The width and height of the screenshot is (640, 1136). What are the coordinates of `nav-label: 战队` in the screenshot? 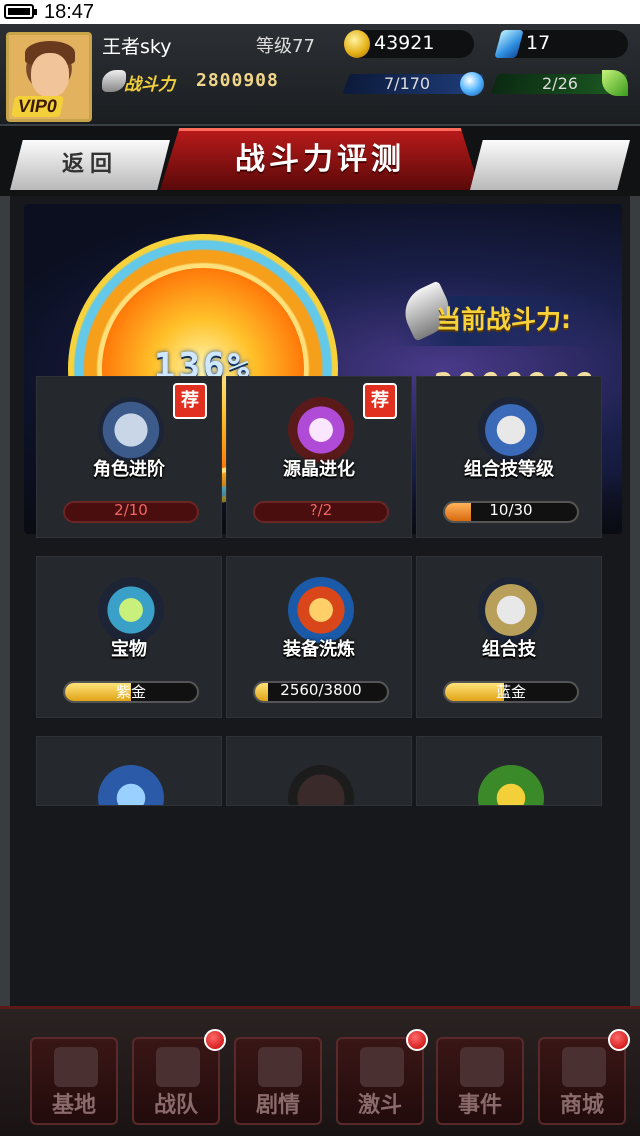 It's located at (175, 1105).